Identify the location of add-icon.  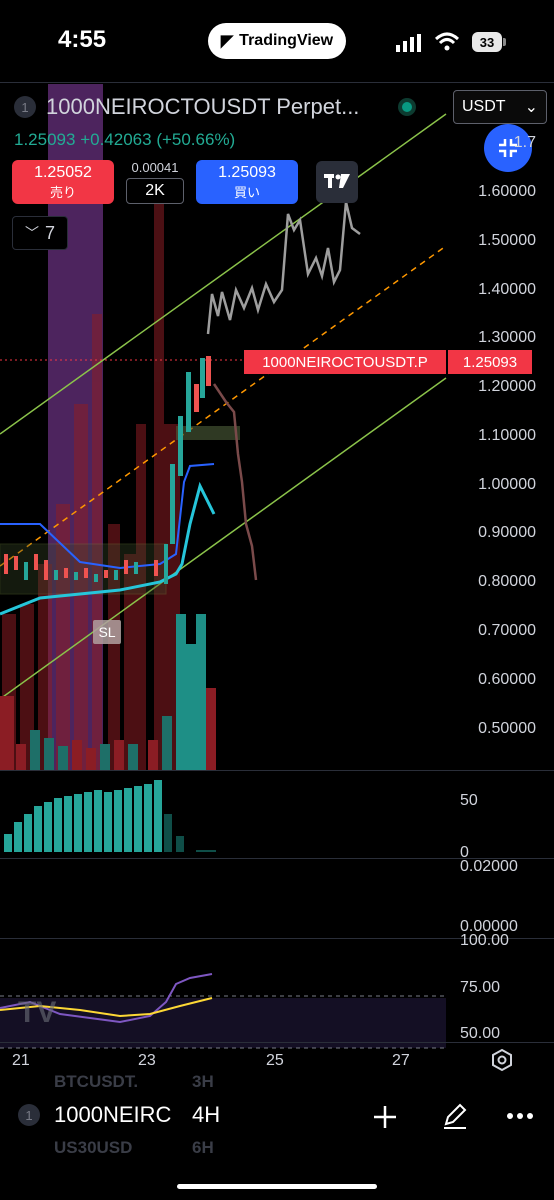
(385, 1117).